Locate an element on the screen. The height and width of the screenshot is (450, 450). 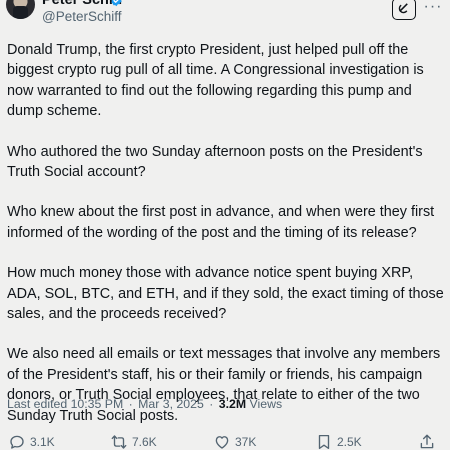
share-button is located at coordinates (427, 441).